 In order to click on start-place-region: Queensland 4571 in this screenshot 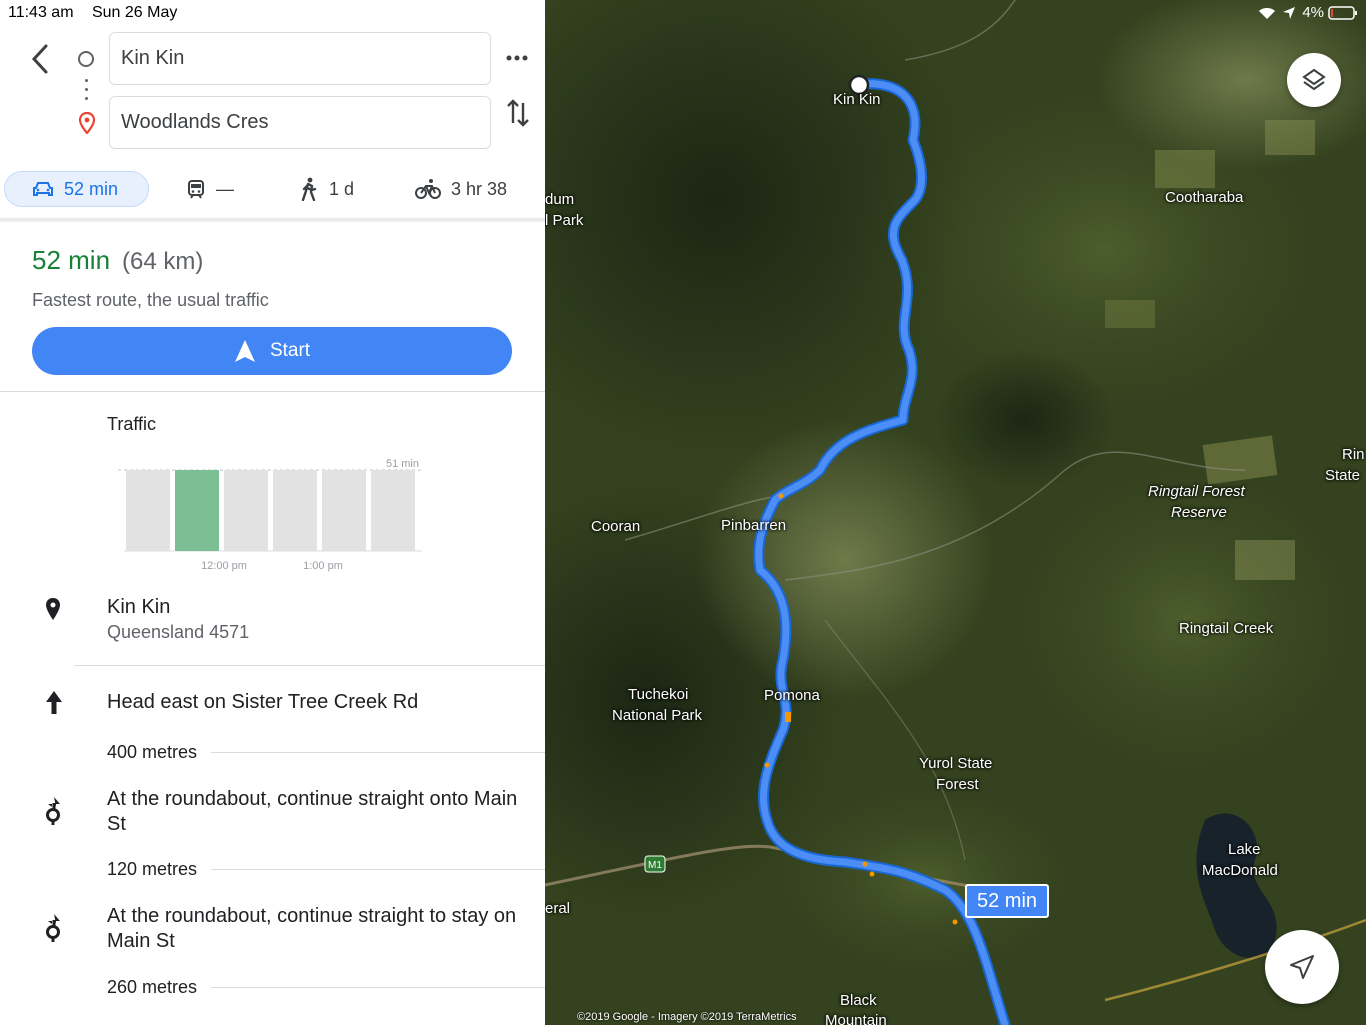, I will do `click(178, 632)`.